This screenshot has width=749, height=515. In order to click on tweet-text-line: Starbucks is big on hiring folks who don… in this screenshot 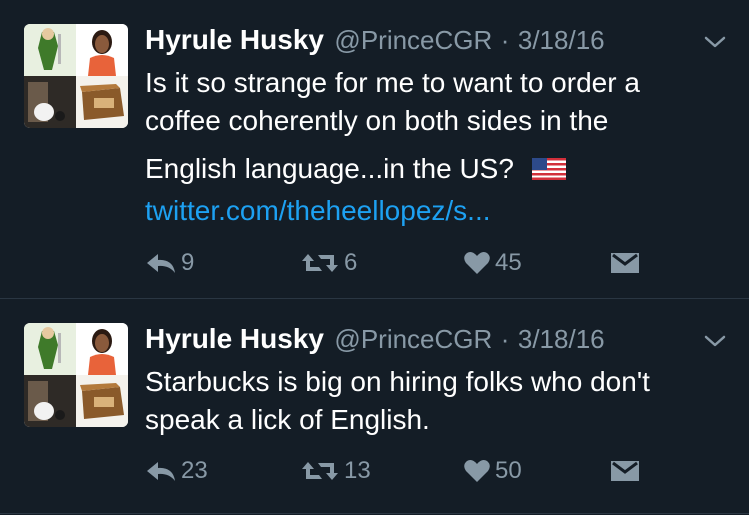, I will do `click(397, 381)`.